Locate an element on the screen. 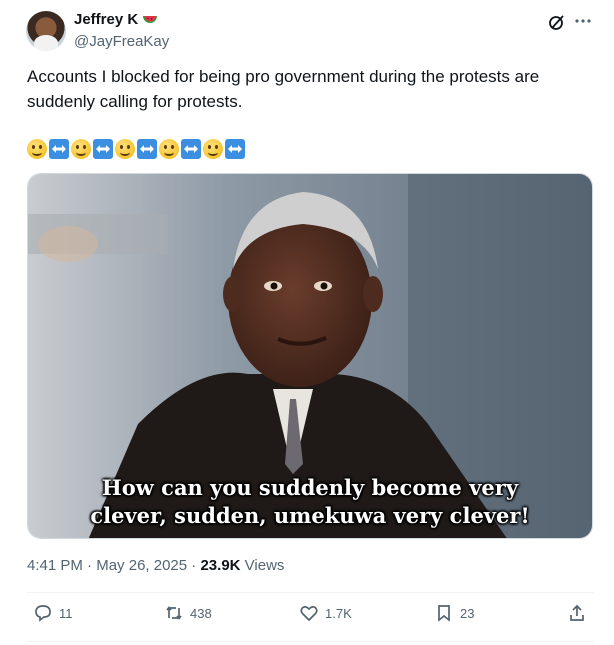 The height and width of the screenshot is (645, 614). share-button is located at coordinates (577, 613).